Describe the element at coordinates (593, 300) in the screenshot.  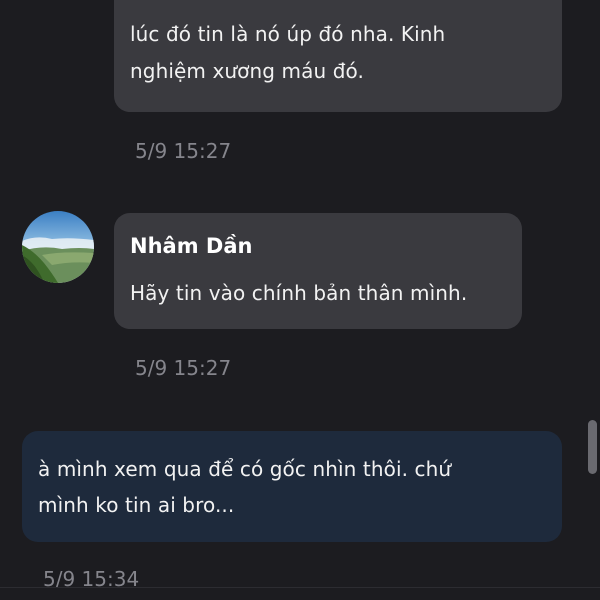
I see `scrollbar` at that location.